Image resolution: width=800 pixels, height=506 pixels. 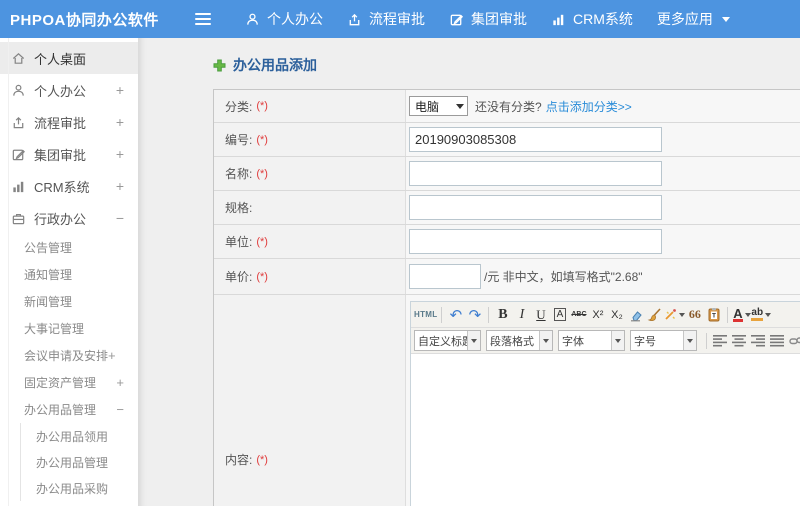 What do you see at coordinates (521, 315) in the screenshot?
I see `italic-button: I` at bounding box center [521, 315].